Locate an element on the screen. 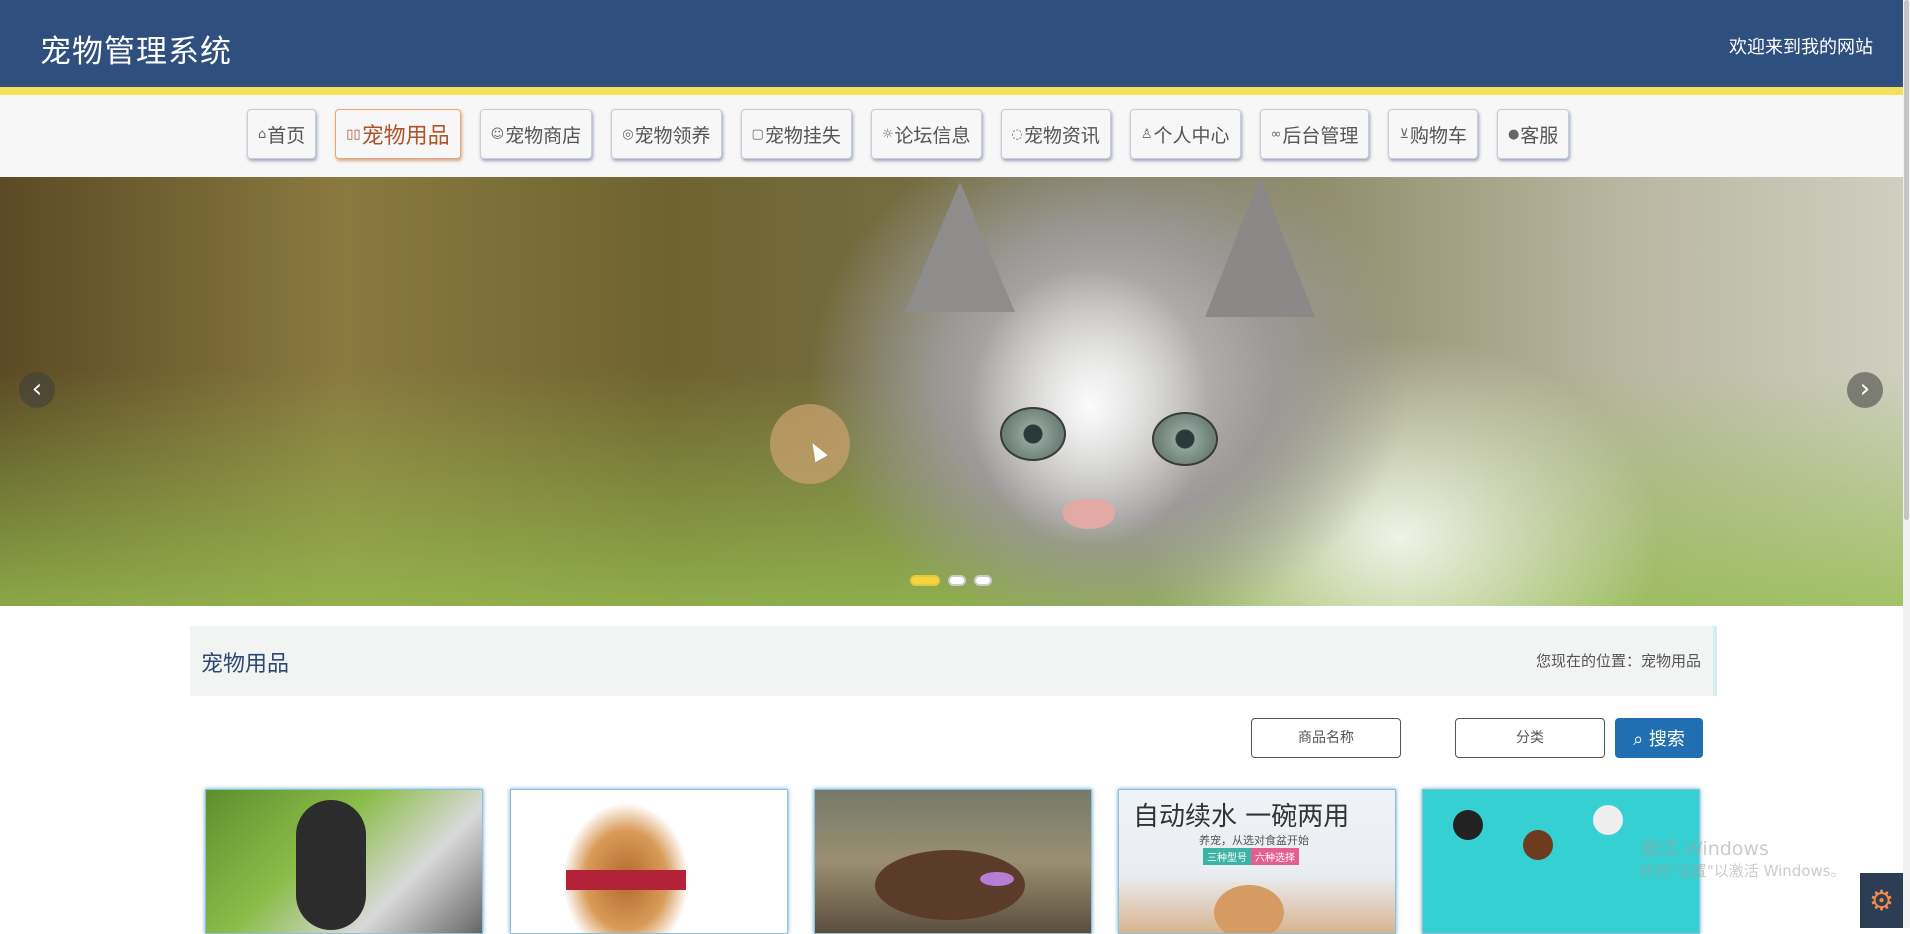 The width and height of the screenshot is (1910, 934). forum-icon: ☼ is located at coordinates (887, 134).